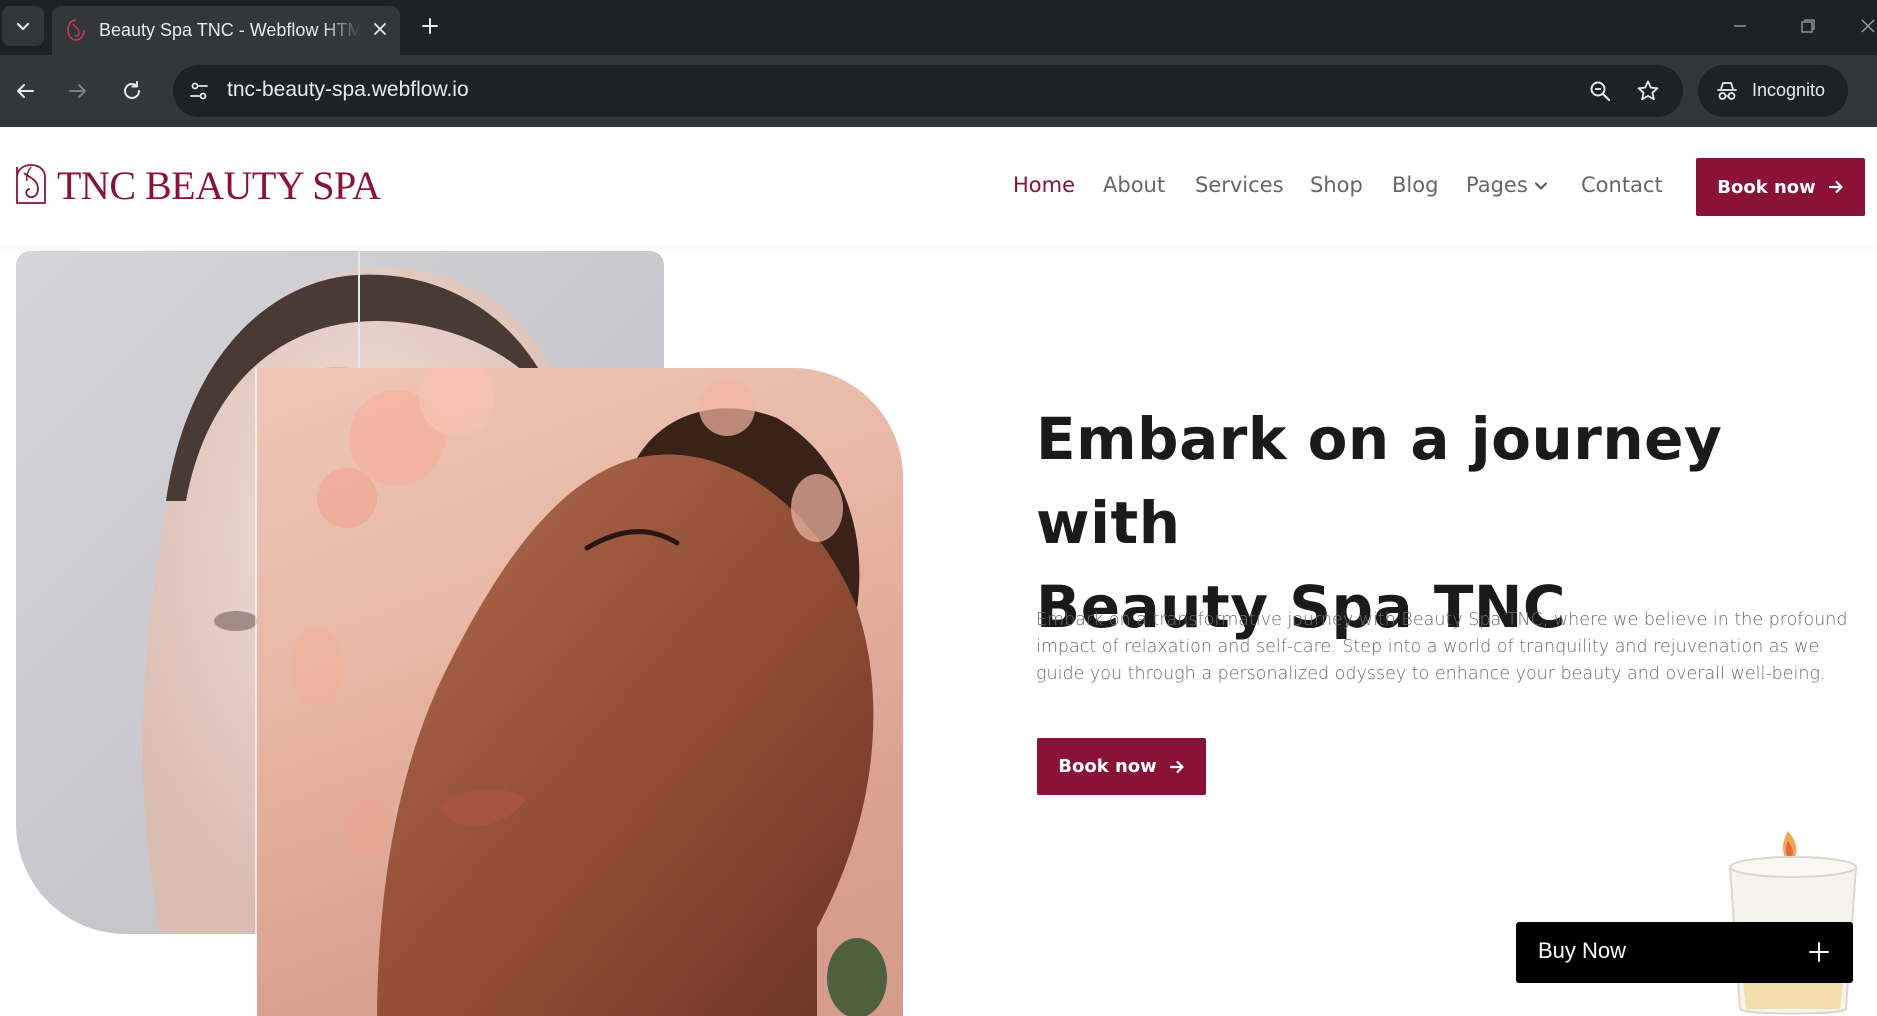 This screenshot has width=1877, height=1016. I want to click on close-window-icon, so click(1868, 26).